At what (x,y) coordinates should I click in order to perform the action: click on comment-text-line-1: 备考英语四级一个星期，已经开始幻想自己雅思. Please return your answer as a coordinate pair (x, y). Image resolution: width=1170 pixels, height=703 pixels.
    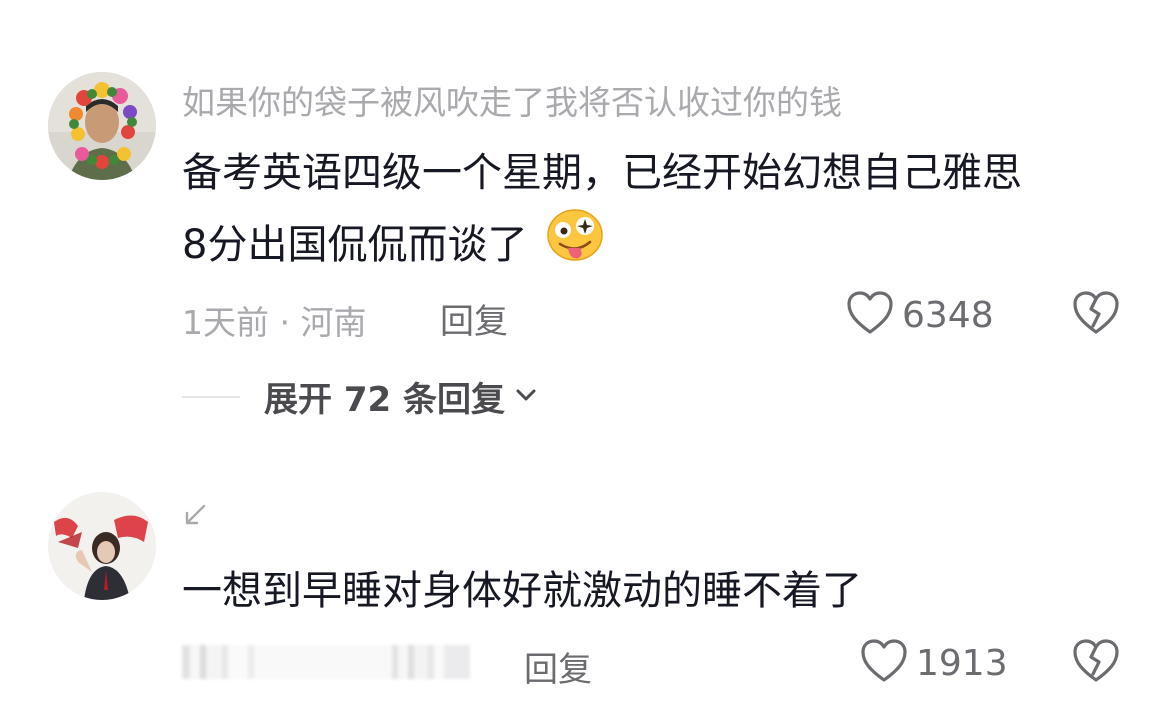
    Looking at the image, I should click on (602, 173).